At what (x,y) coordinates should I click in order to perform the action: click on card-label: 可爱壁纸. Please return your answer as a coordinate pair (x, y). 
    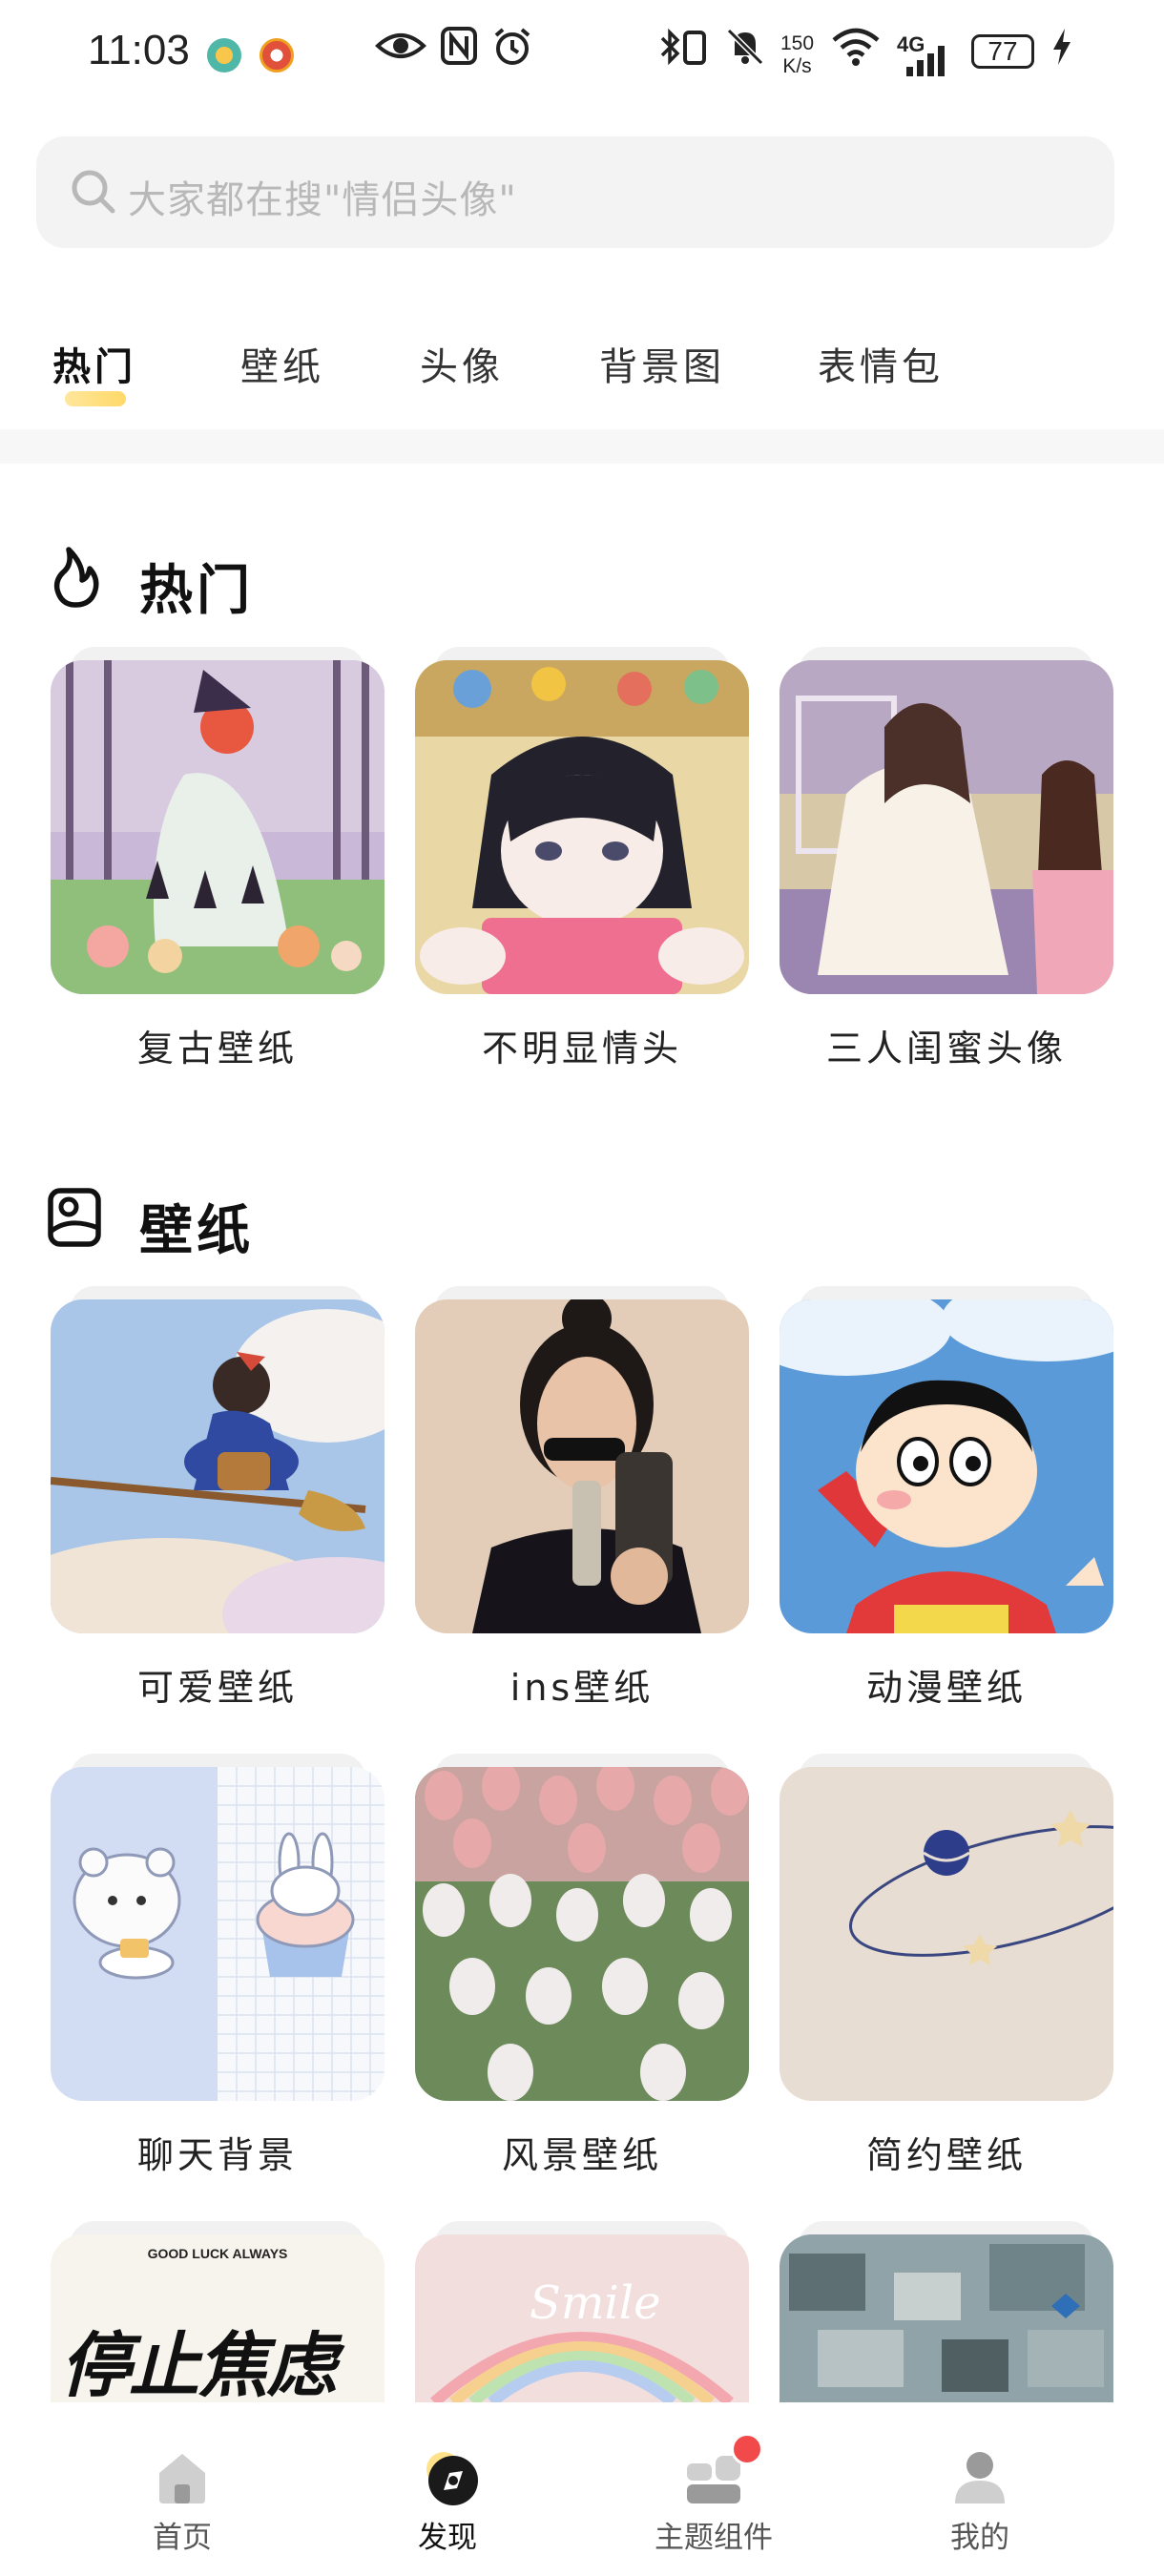
    Looking at the image, I should click on (217, 1688).